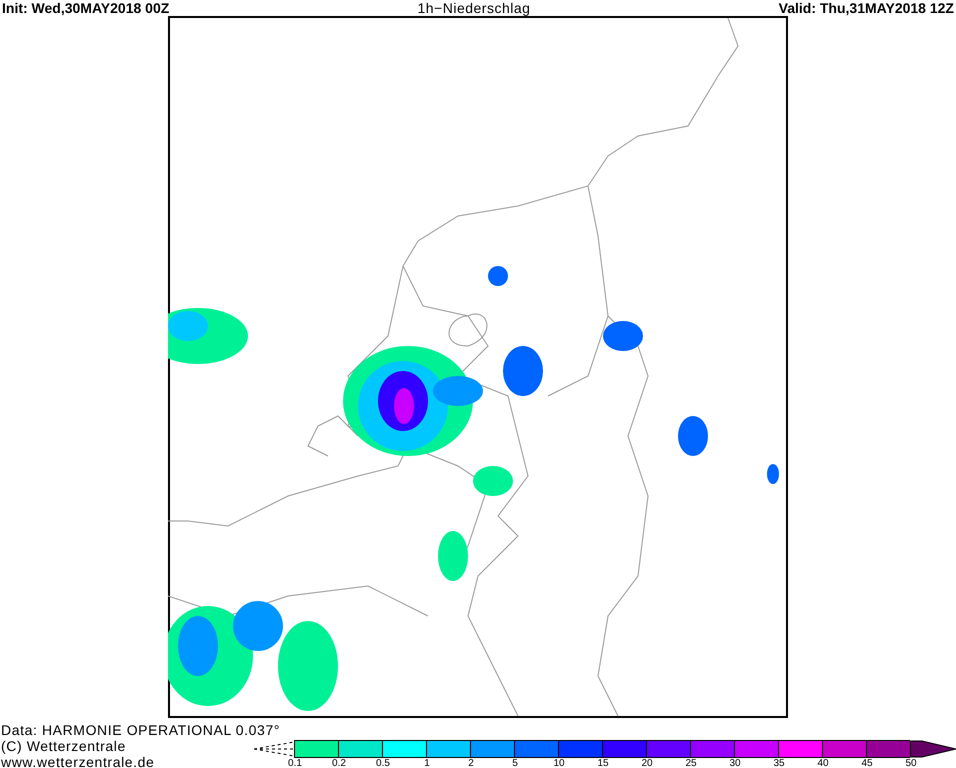 This screenshot has width=956, height=768. Describe the element at coordinates (779, 763) in the screenshot. I see `legend-tick-label: 35` at that location.